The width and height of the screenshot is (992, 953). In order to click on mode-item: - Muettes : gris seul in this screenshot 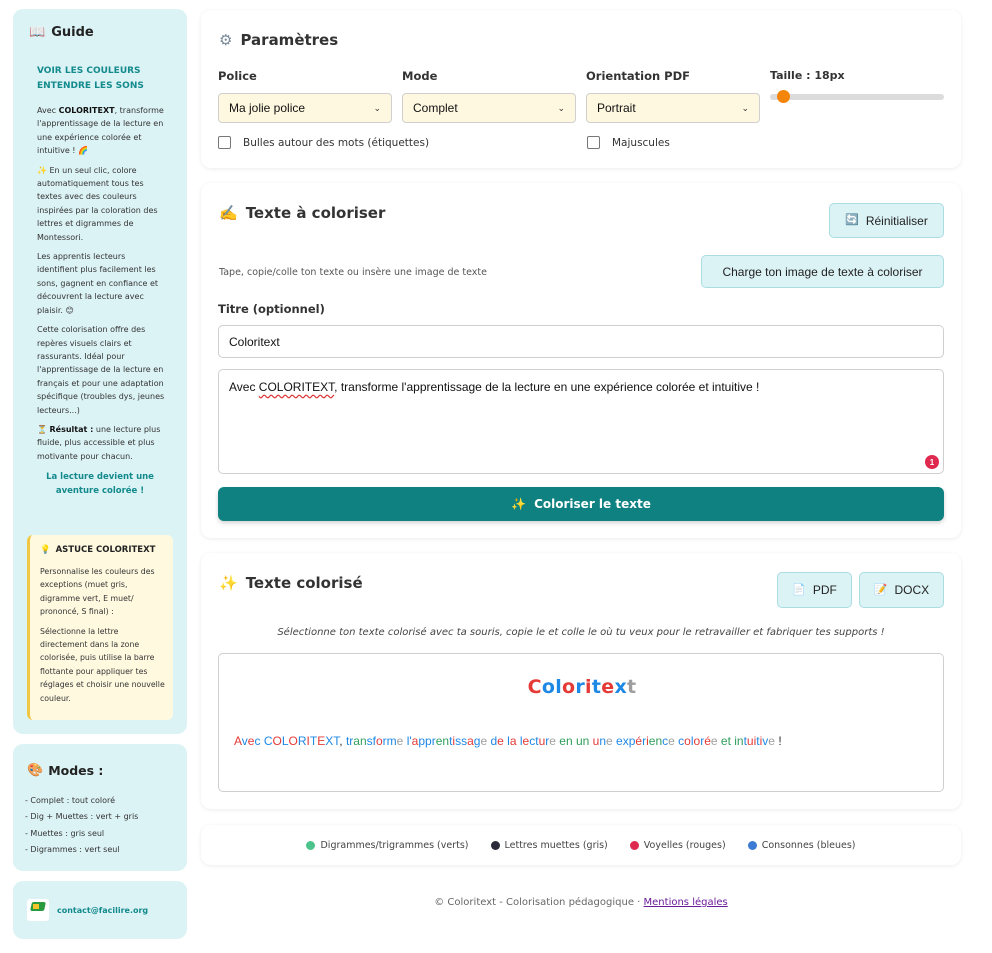, I will do `click(65, 833)`.